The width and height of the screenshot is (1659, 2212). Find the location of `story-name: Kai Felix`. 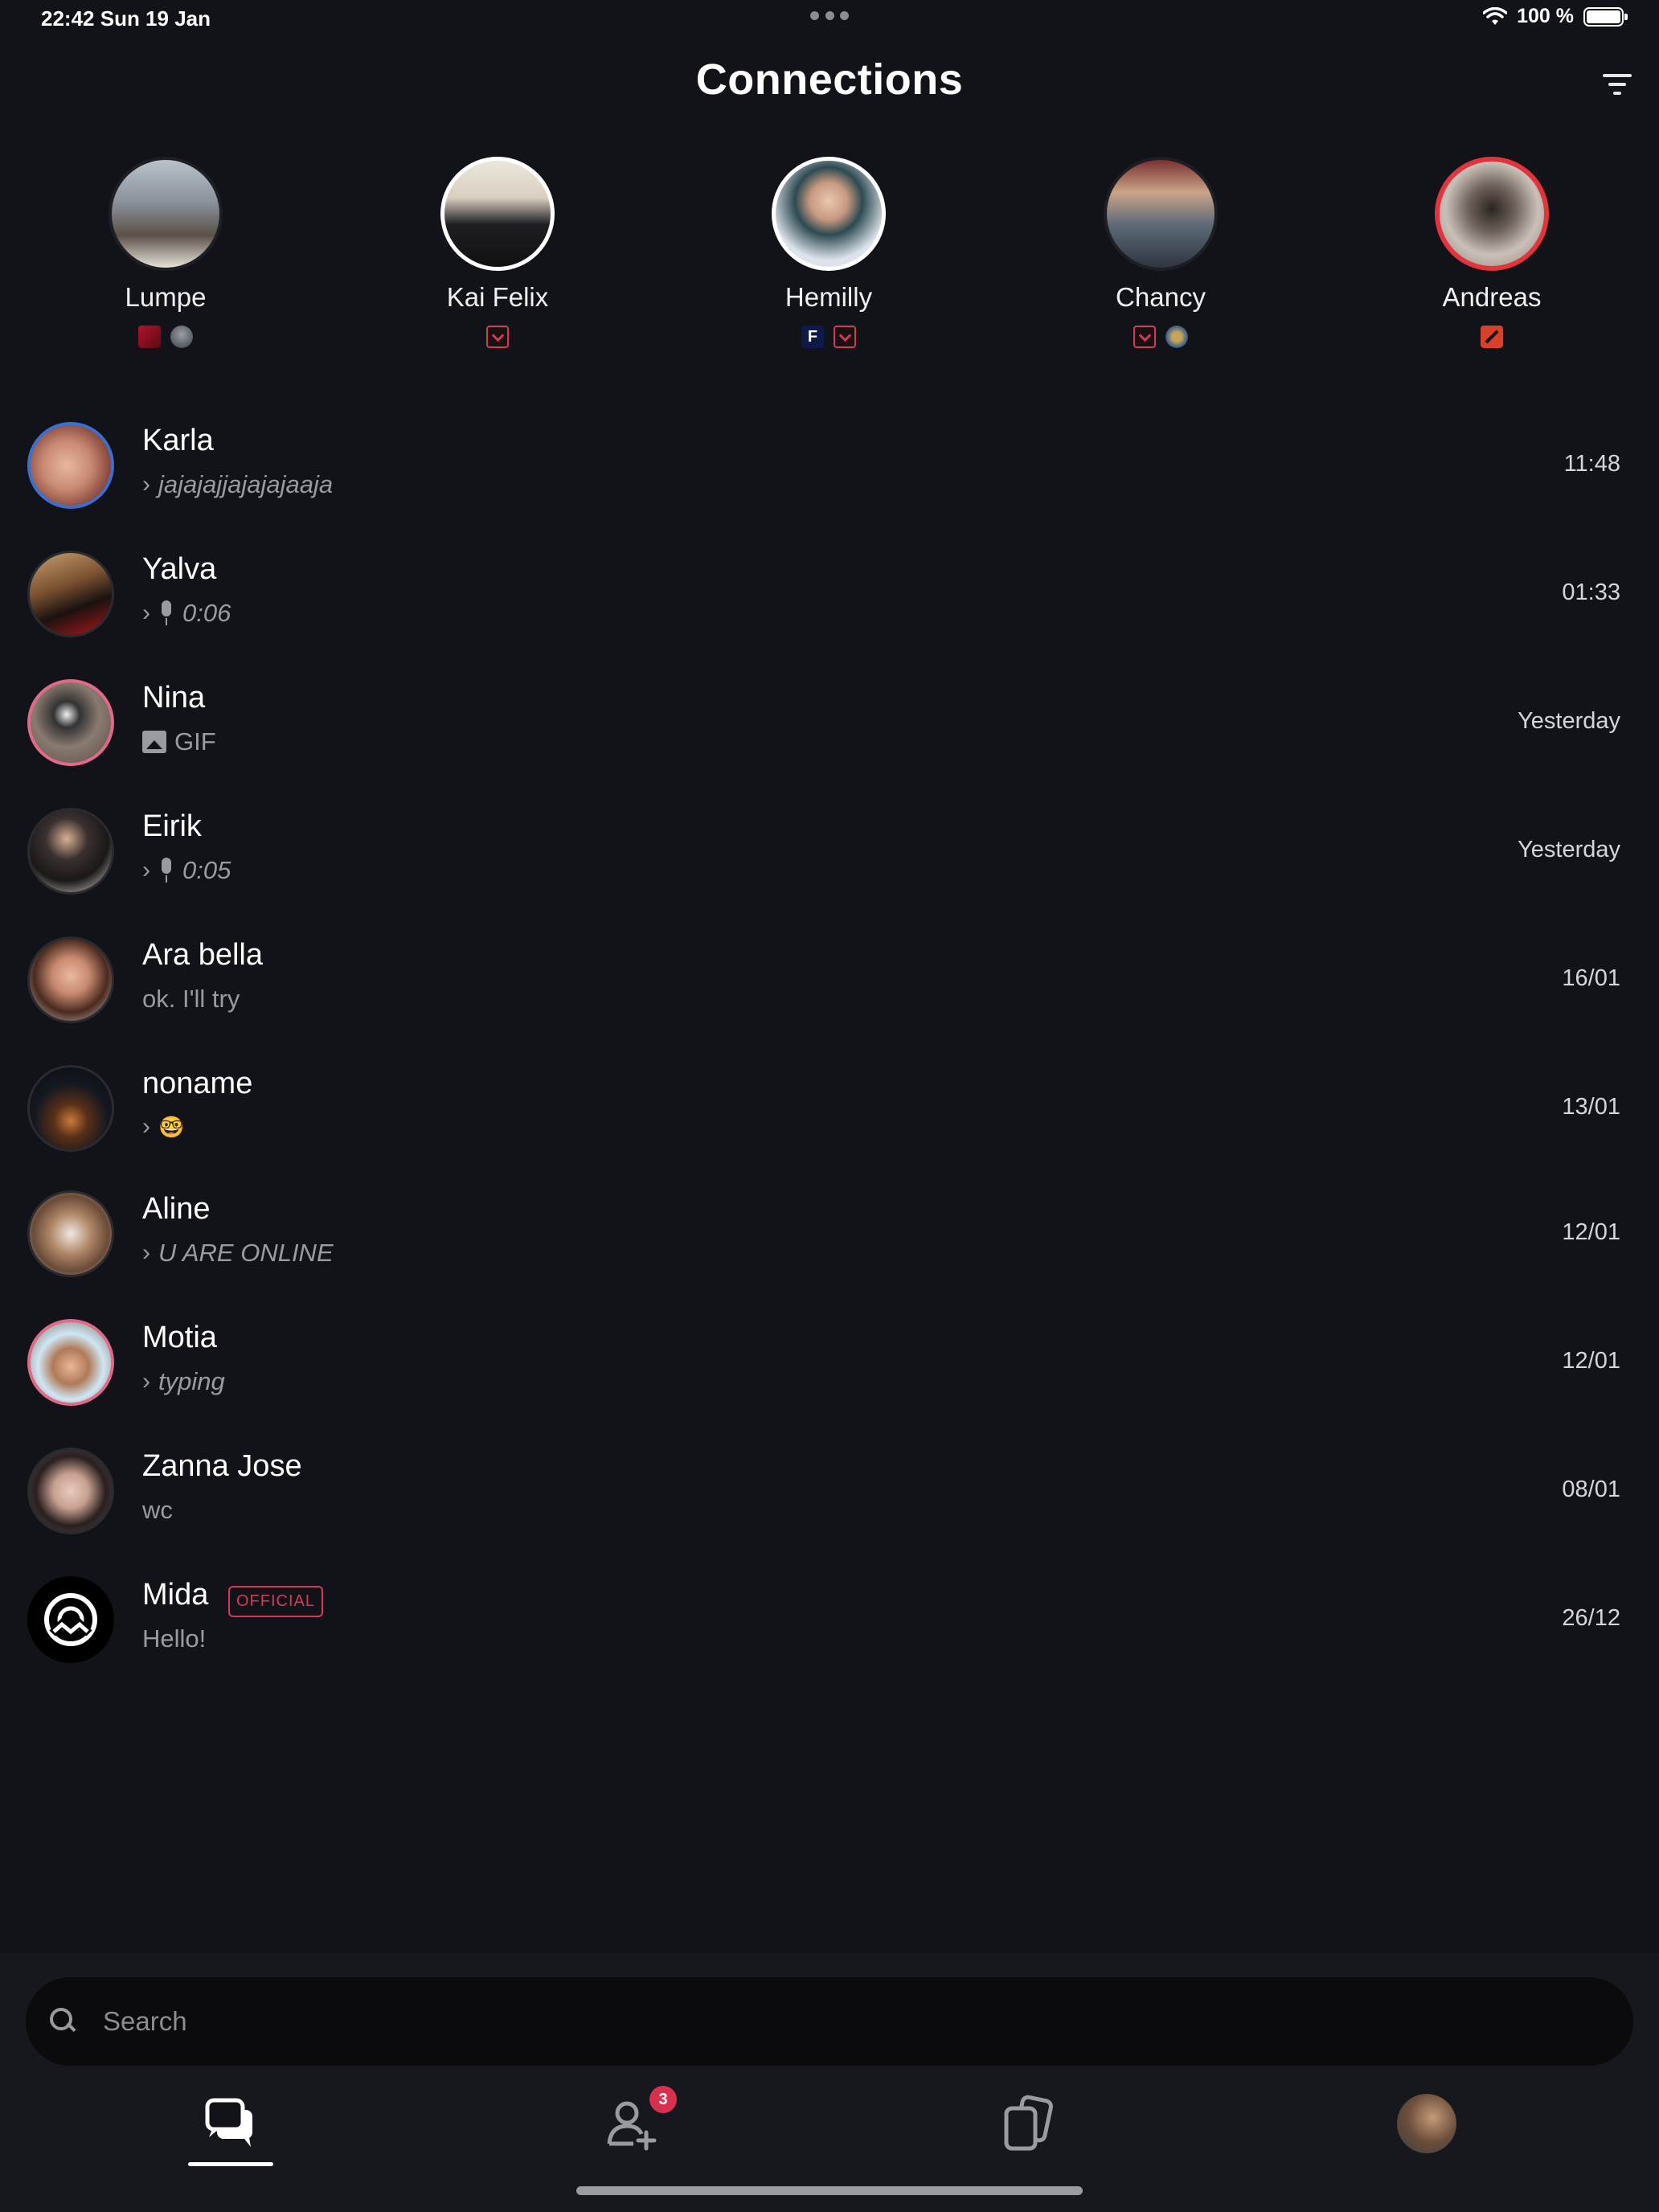

story-name: Kai Felix is located at coordinates (497, 297).